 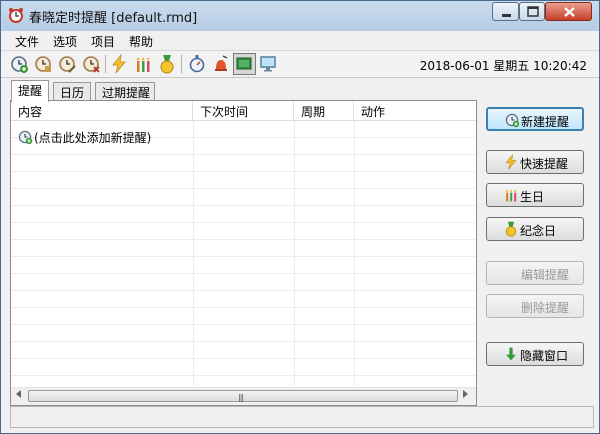 What do you see at coordinates (141, 41) in the screenshot?
I see `menu-help: 帮助` at bounding box center [141, 41].